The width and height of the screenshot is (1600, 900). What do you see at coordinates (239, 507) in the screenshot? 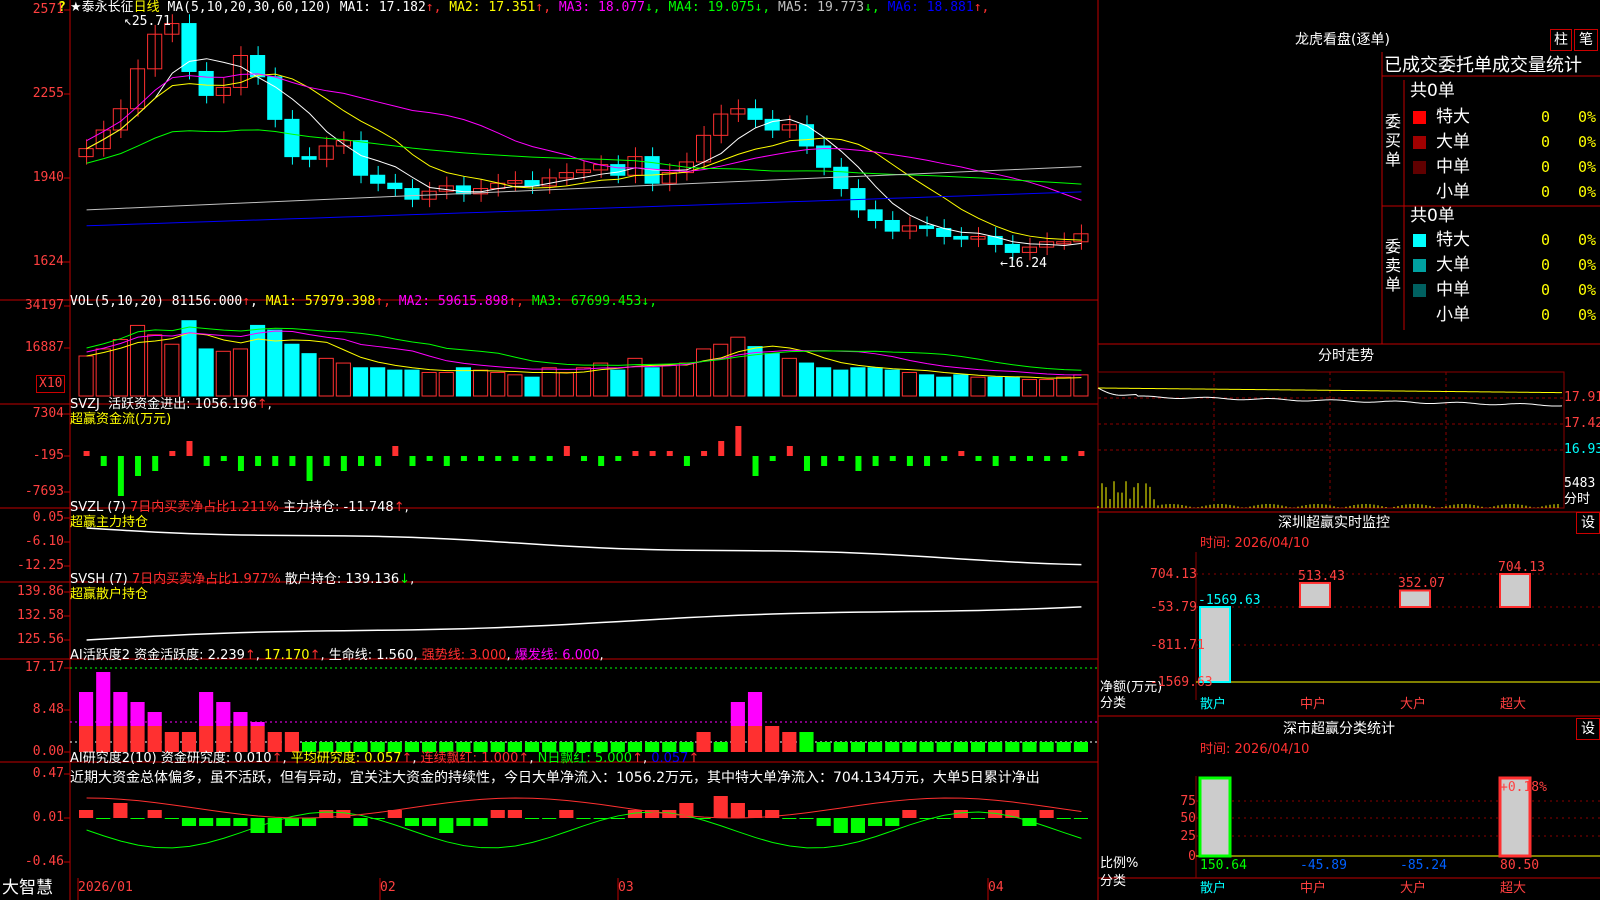
I see `svzl-header: SVZL (7) 7日内买卖净占比1.211% 主力持仓: -11.748↑,` at bounding box center [239, 507].